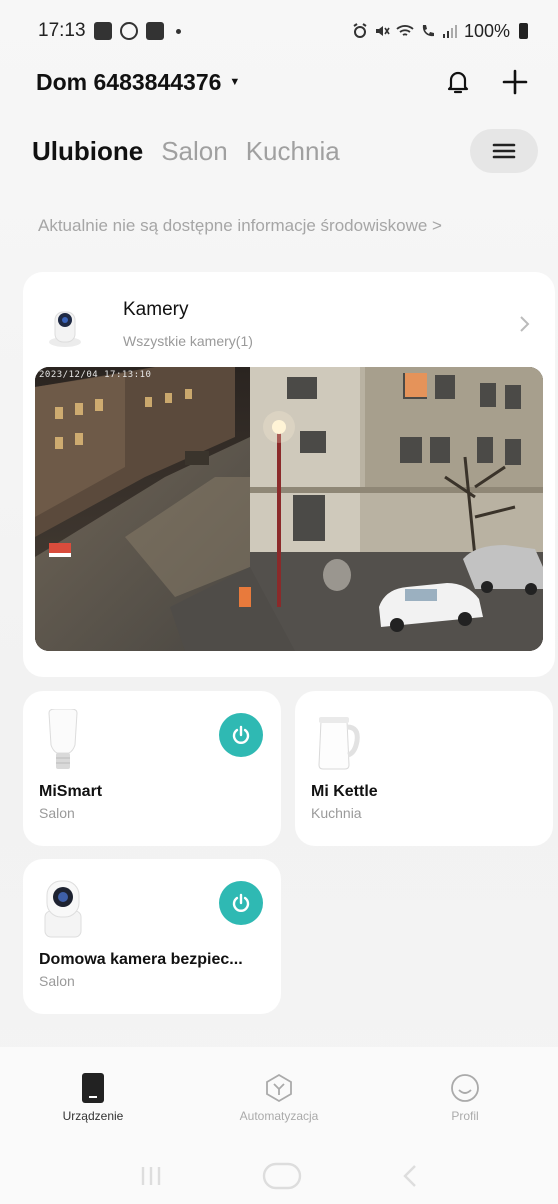 The width and height of the screenshot is (558, 1204). Describe the element at coordinates (194, 151) in the screenshot. I see `tab-salon: Salon` at that location.